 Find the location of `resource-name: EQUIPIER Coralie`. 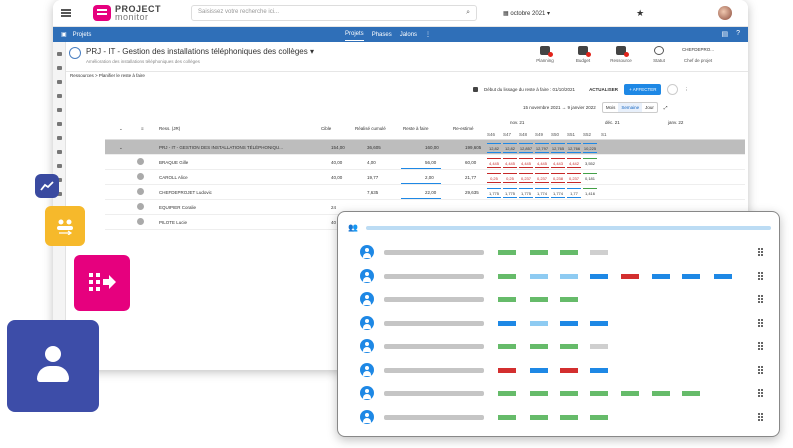

resource-name: EQUIPIER Coralie is located at coordinates (177, 207).